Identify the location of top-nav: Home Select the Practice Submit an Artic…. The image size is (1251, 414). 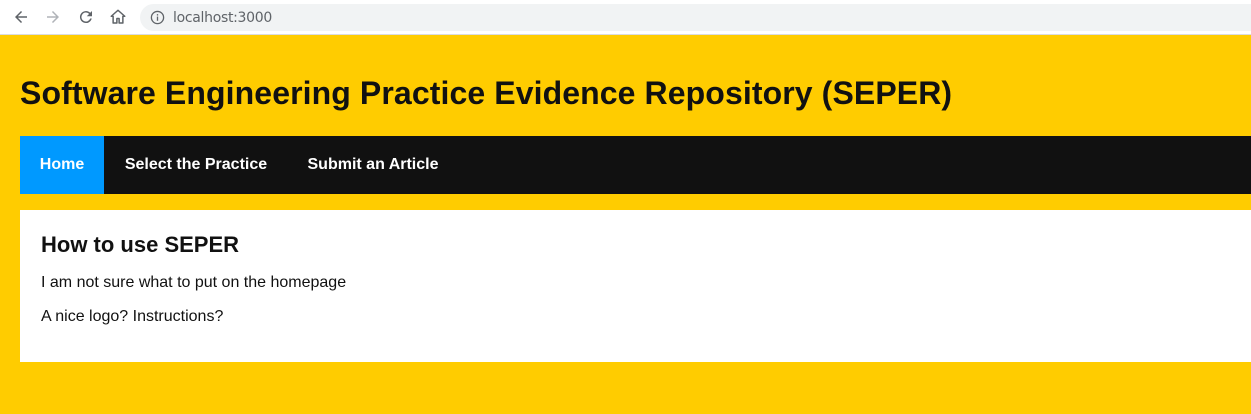
(635, 165).